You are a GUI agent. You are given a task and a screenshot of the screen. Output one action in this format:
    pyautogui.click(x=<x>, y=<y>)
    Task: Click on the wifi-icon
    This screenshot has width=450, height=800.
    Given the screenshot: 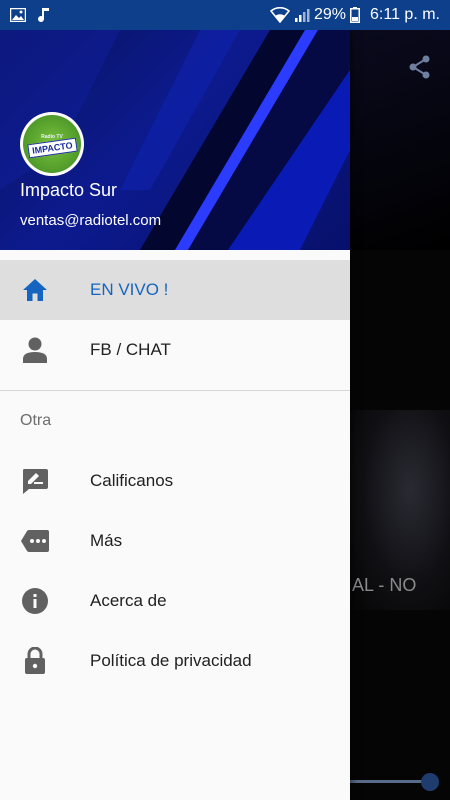 What is the action you would take?
    pyautogui.click(x=280, y=15)
    